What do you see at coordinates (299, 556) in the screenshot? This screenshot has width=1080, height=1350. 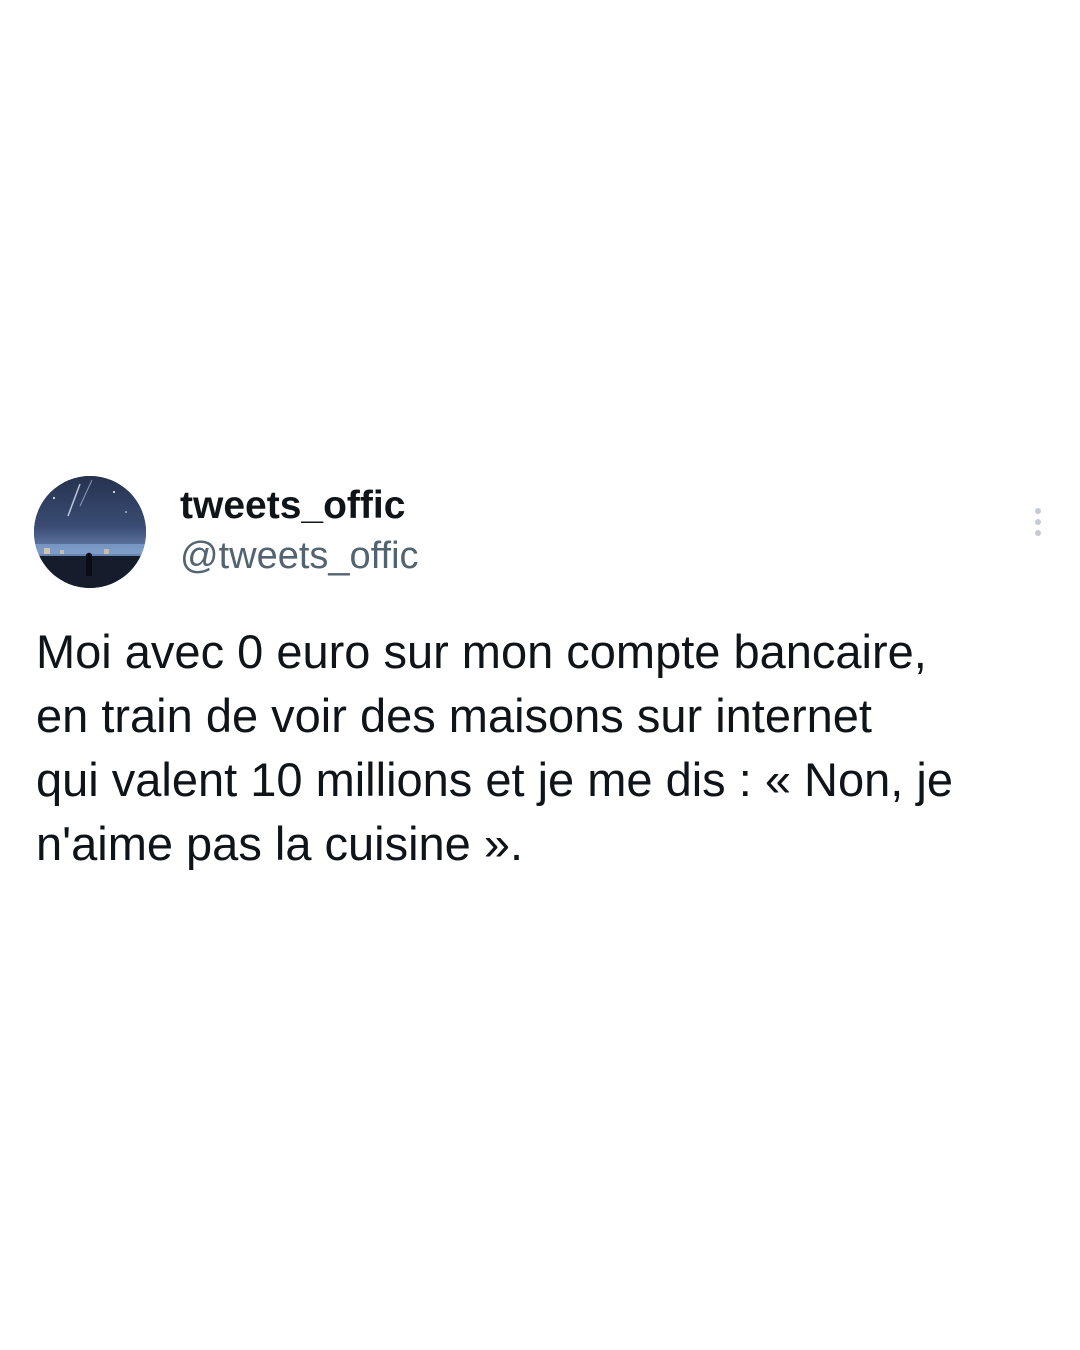 I see `user-handle: @tweets_offic` at bounding box center [299, 556].